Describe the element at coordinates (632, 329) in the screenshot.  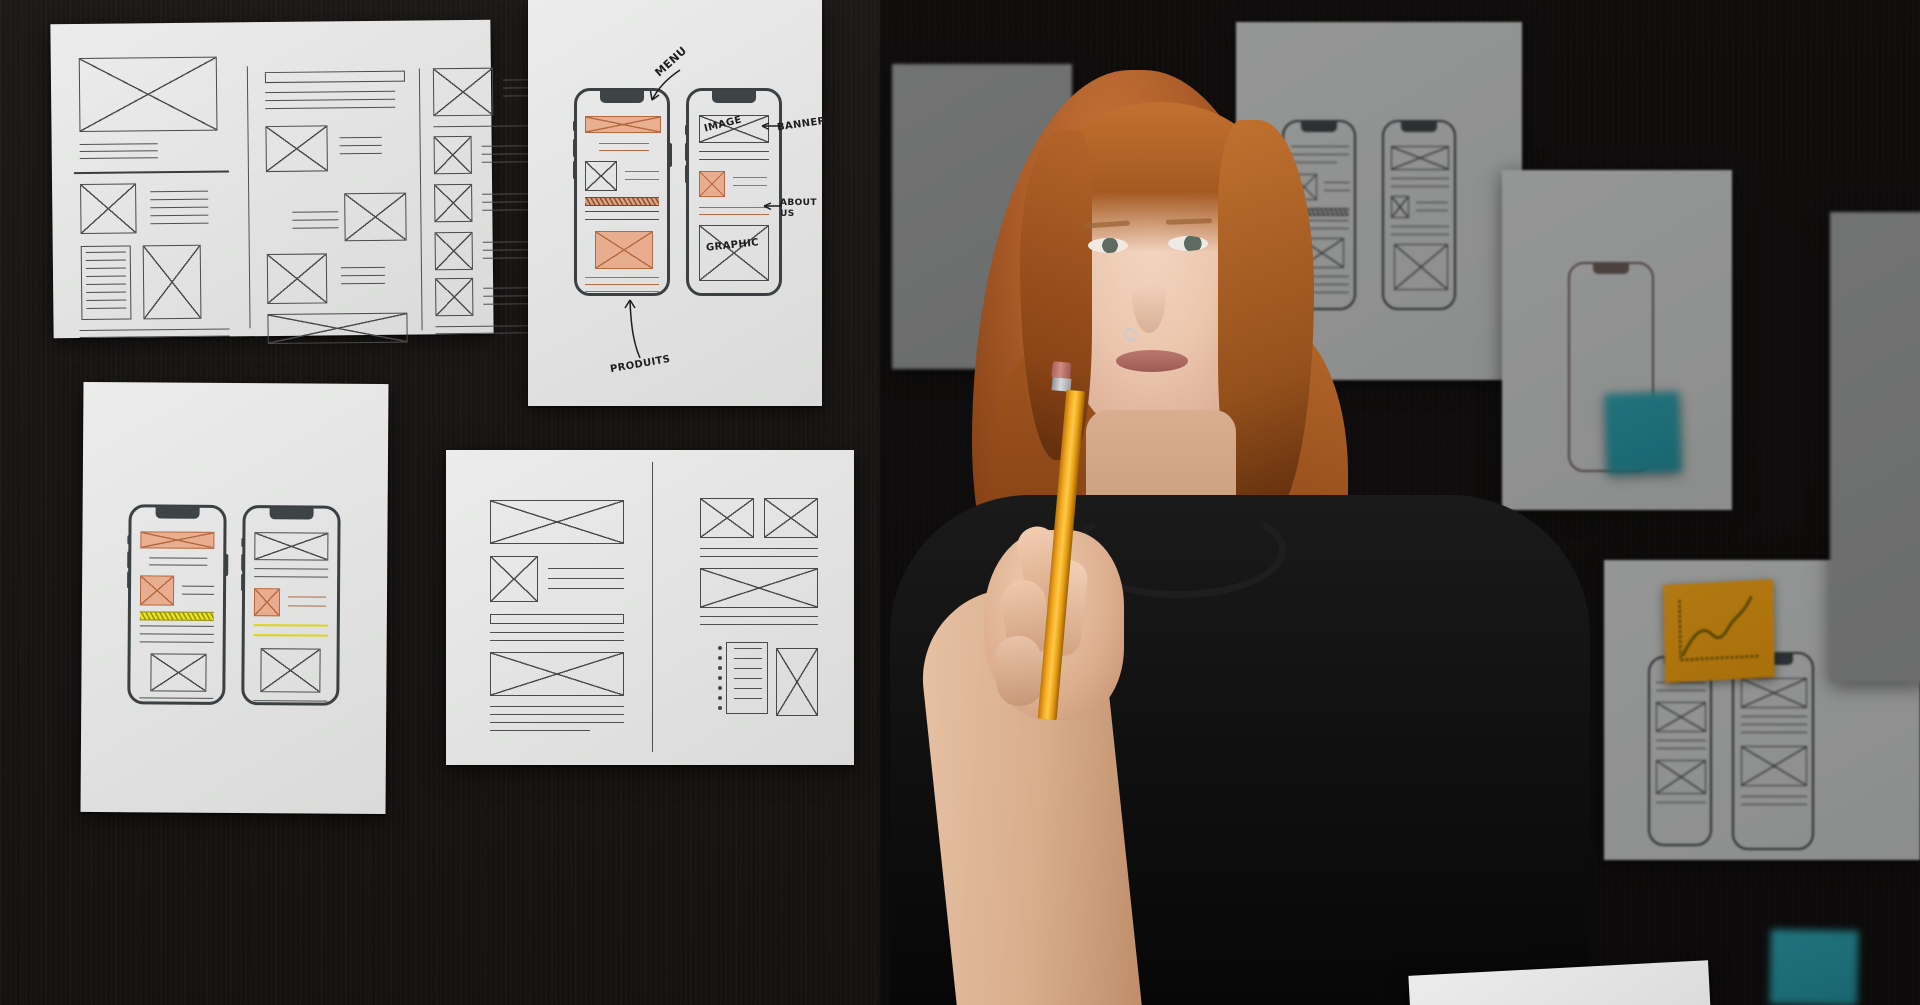
I see `arrow-produits` at that location.